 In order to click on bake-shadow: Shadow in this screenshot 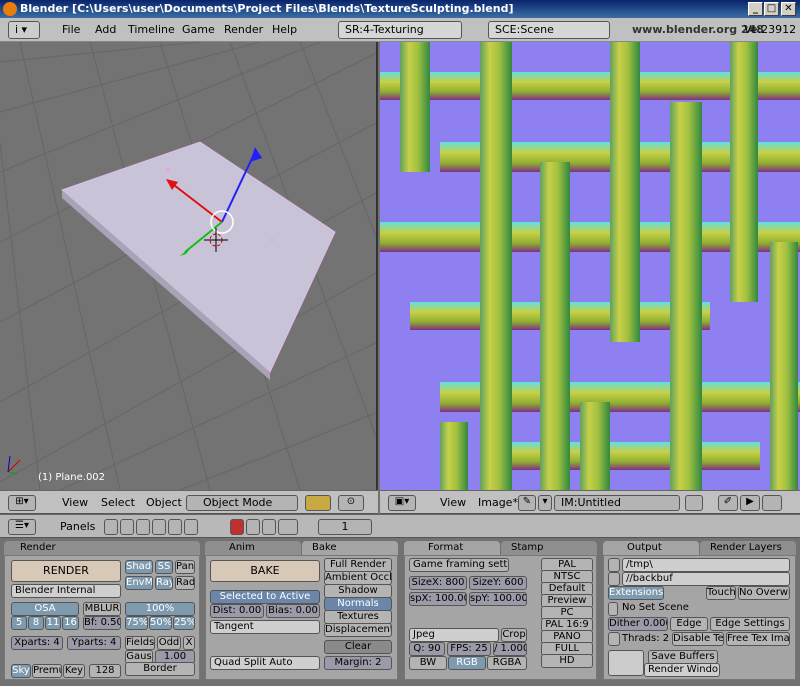, I will do `click(358, 591)`.